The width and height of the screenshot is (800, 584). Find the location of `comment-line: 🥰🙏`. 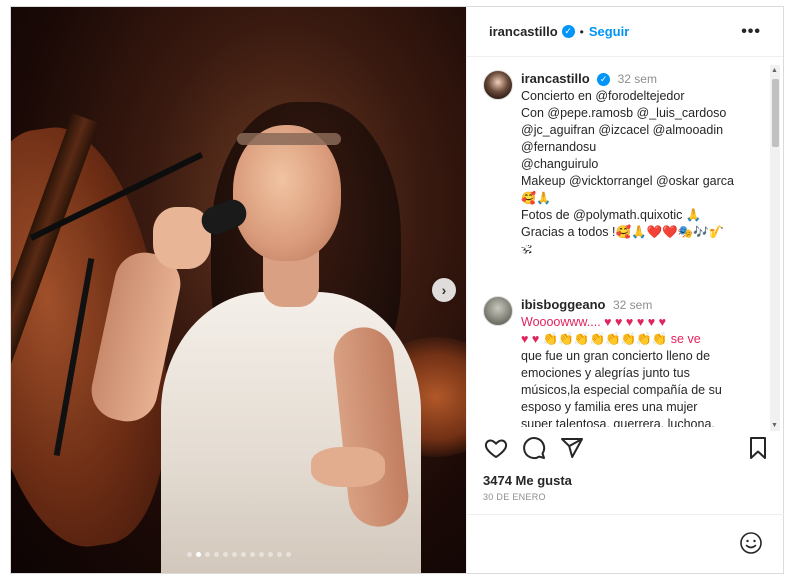

comment-line: 🥰🙏 is located at coordinates (536, 198).